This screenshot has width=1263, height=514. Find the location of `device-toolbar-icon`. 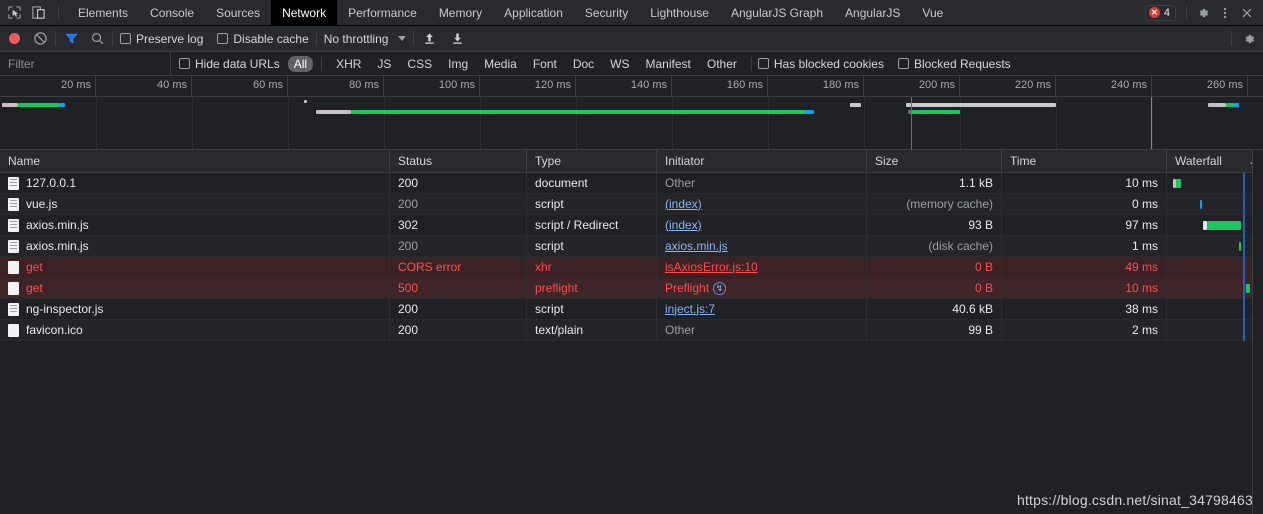

device-toolbar-icon is located at coordinates (38, 13).